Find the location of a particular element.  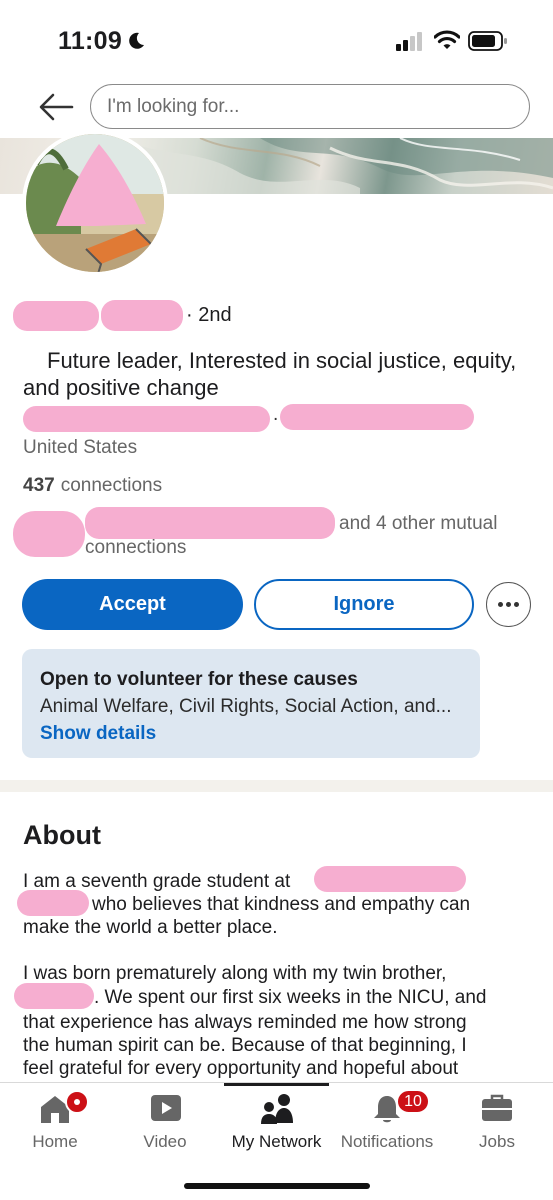

accept-button: Accept is located at coordinates (132, 604).